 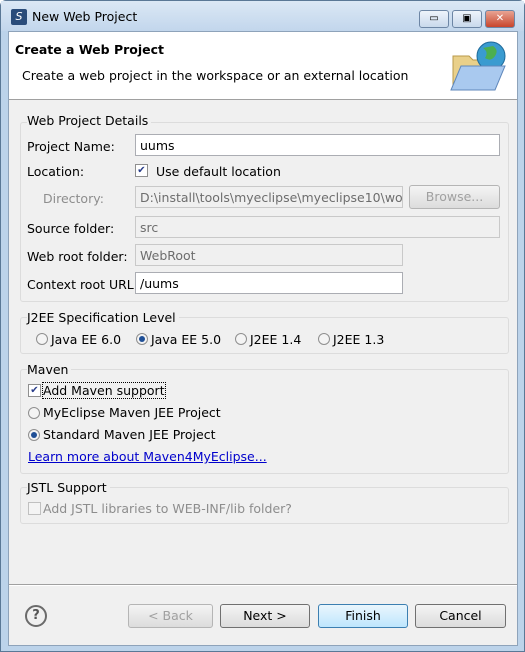 What do you see at coordinates (460, 616) in the screenshot?
I see `cancel-button: Cancel` at bounding box center [460, 616].